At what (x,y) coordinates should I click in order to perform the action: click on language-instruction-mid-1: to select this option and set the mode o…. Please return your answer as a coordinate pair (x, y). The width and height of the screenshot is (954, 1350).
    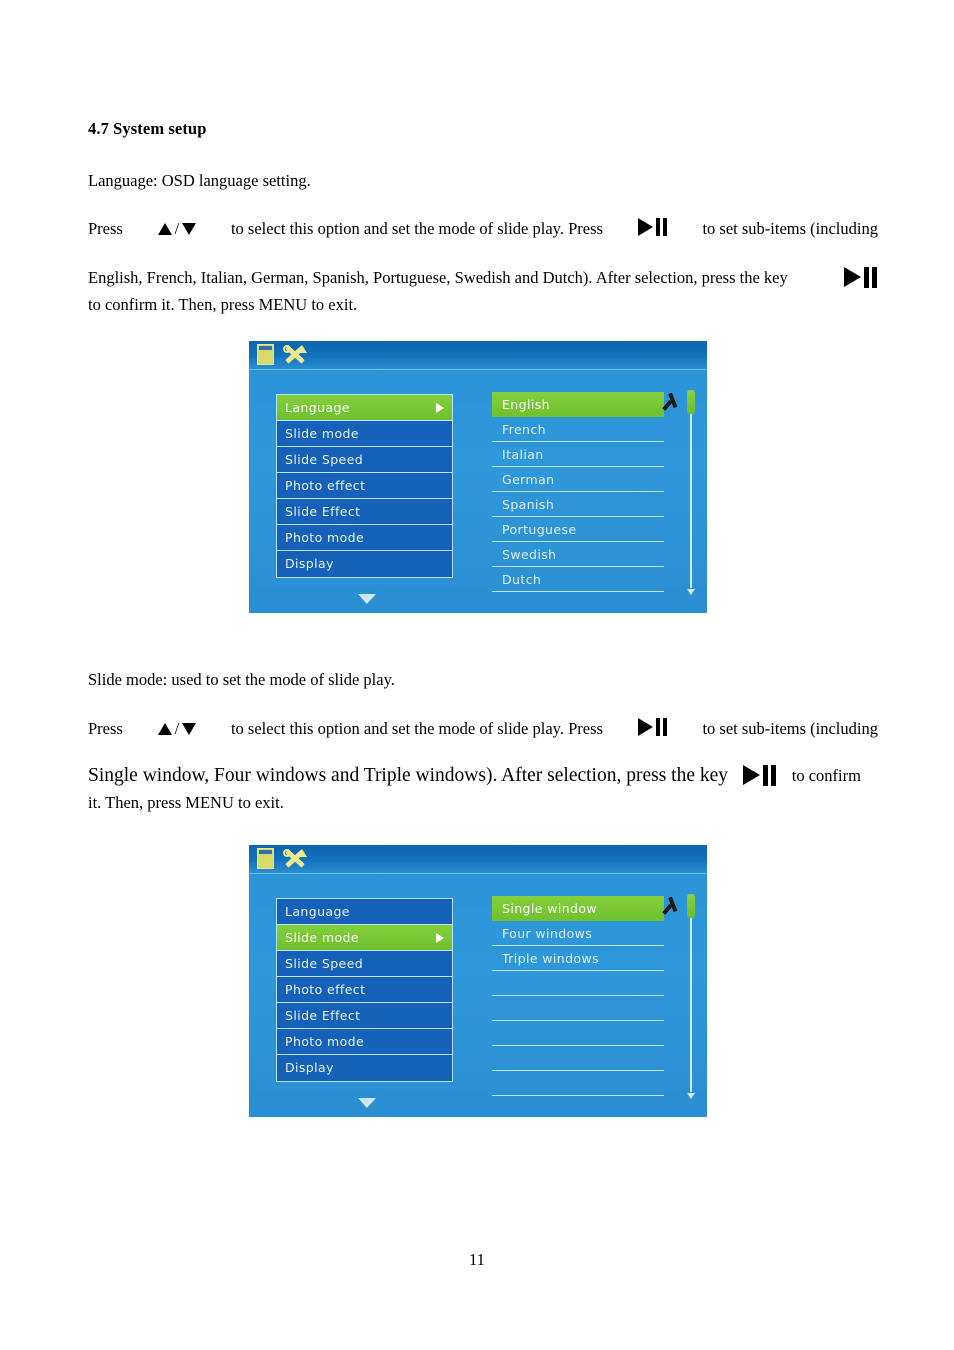
    Looking at the image, I should click on (416, 228).